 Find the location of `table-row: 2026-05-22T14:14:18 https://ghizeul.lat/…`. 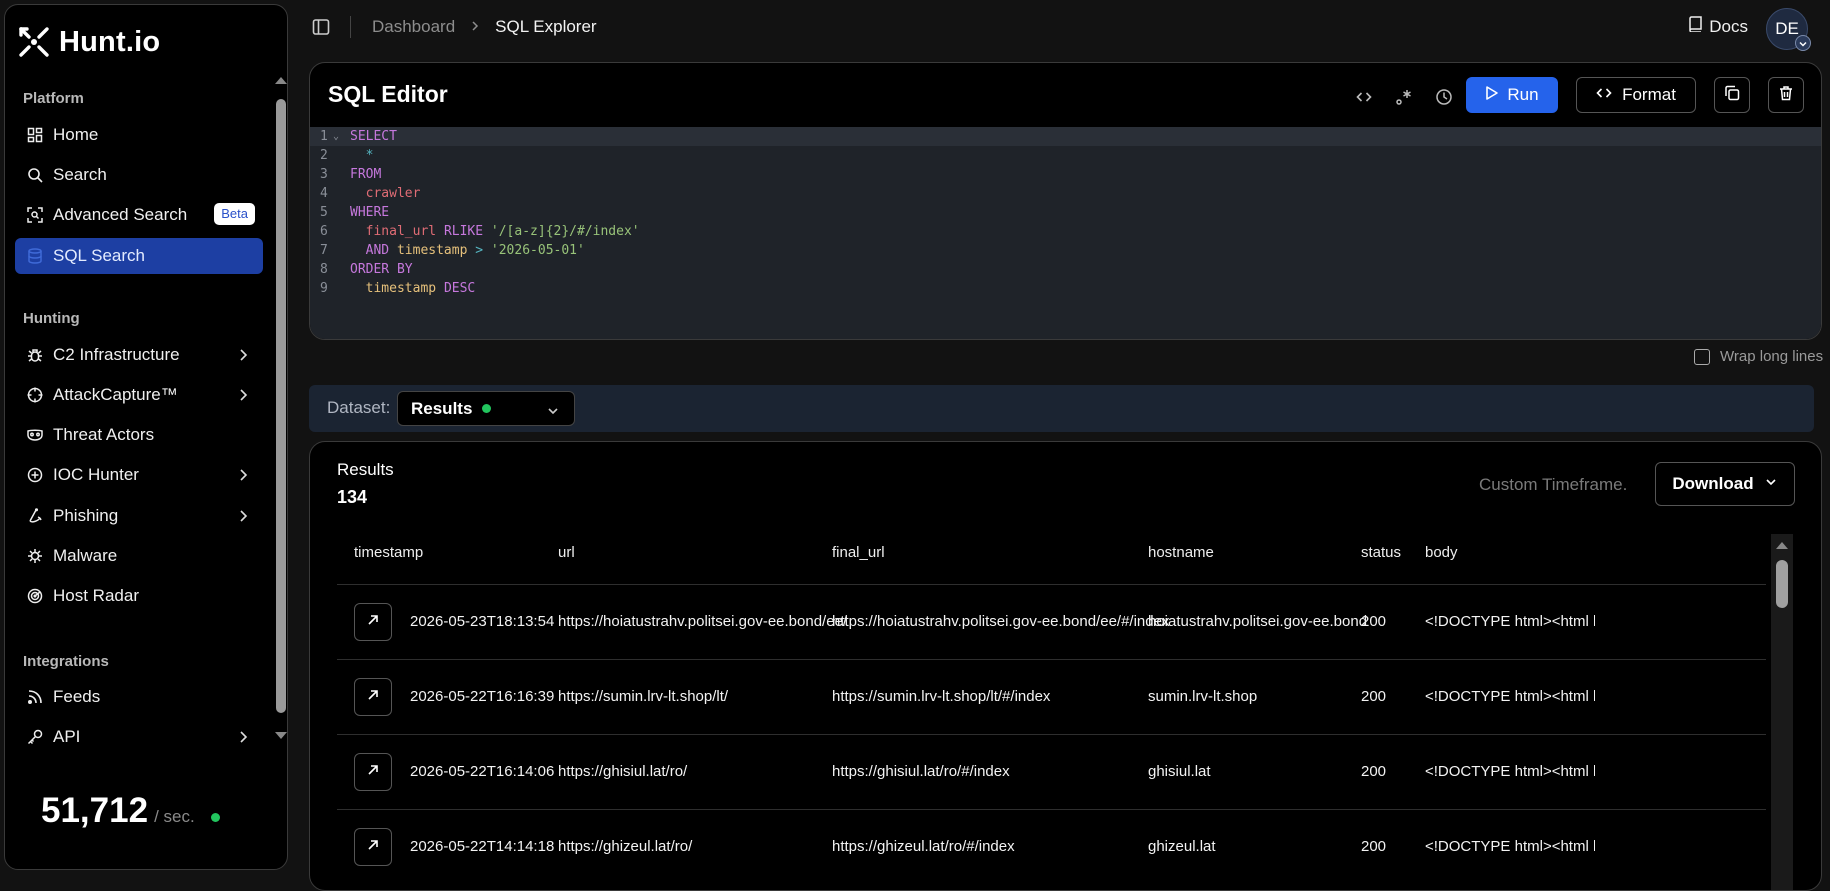

table-row: 2026-05-22T14:14:18 https://ghizeul.lat/… is located at coordinates (1051, 847).